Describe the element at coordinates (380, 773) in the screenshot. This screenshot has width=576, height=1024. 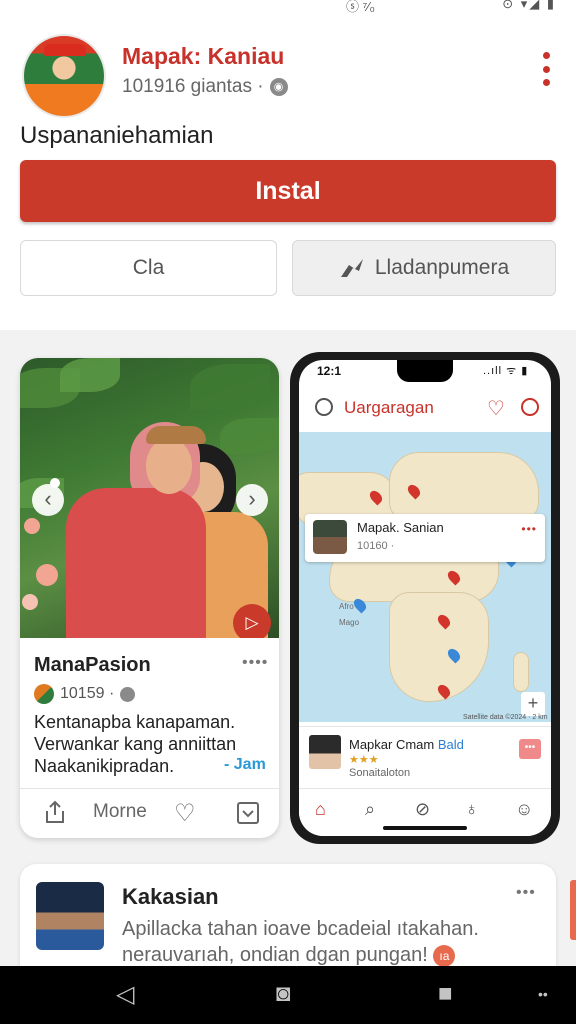
I see `result-subtitle: Sonaitaloton` at that location.